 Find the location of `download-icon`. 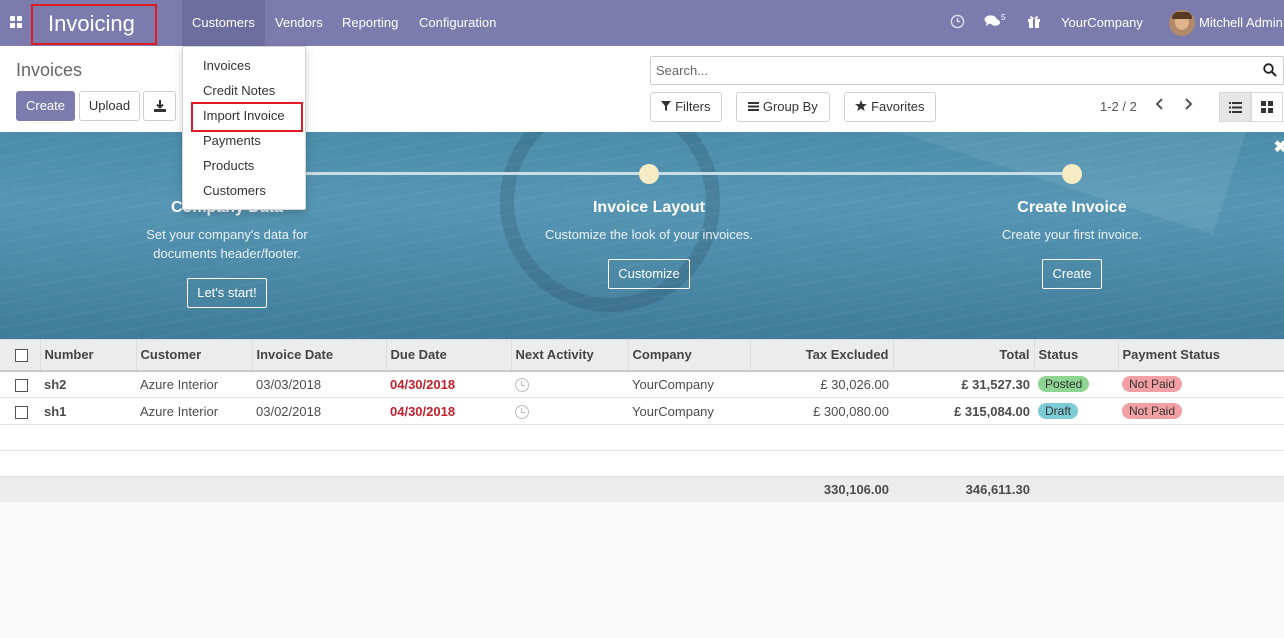

download-icon is located at coordinates (159, 106).